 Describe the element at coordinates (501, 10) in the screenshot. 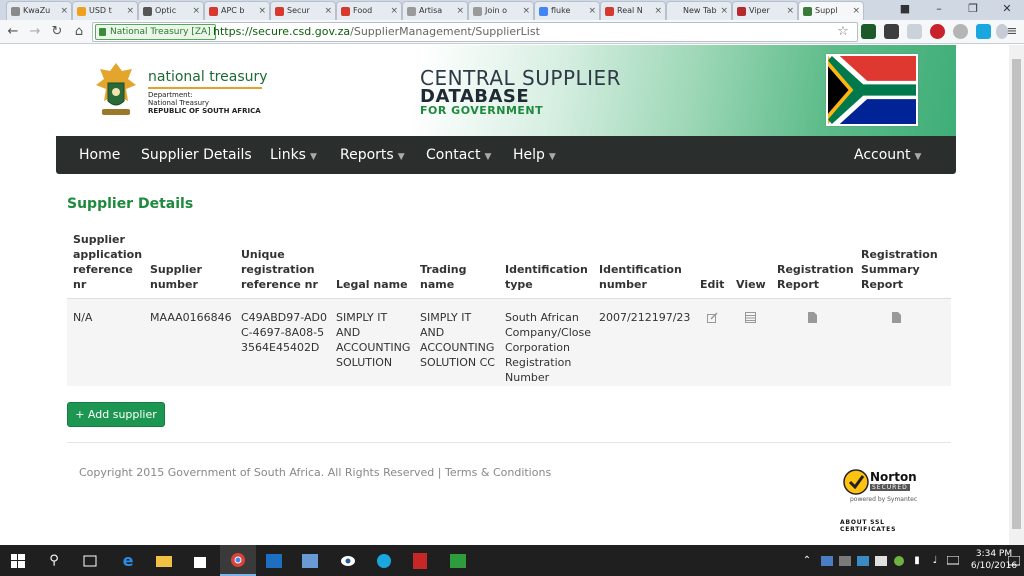

I see `browser-tab: Join o ×` at that location.